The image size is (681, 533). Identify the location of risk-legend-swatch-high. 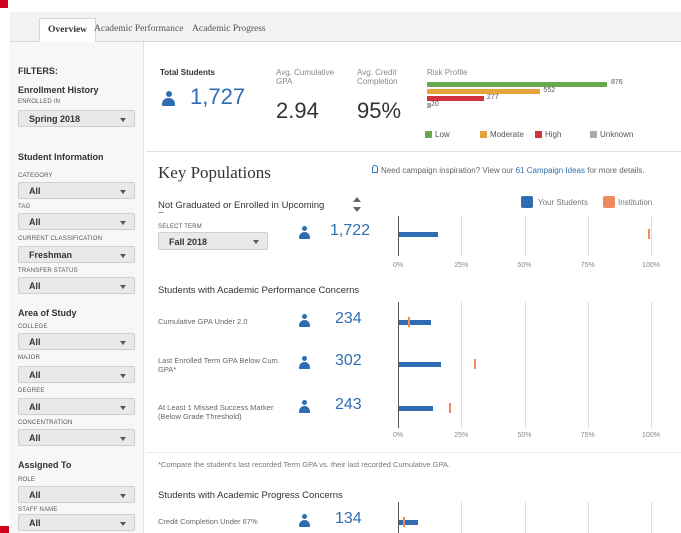
(538, 134).